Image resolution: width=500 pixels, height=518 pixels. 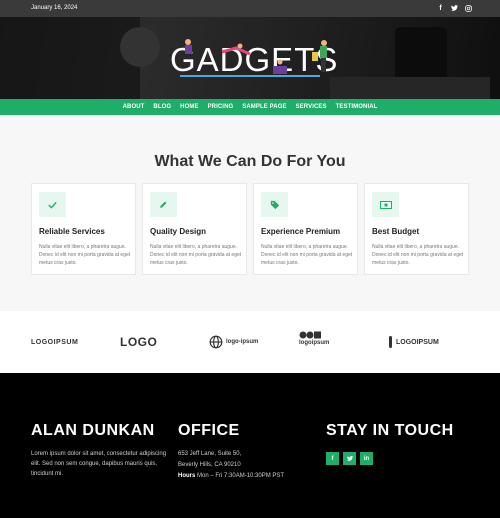 I want to click on pencil-icon, so click(x=163, y=204).